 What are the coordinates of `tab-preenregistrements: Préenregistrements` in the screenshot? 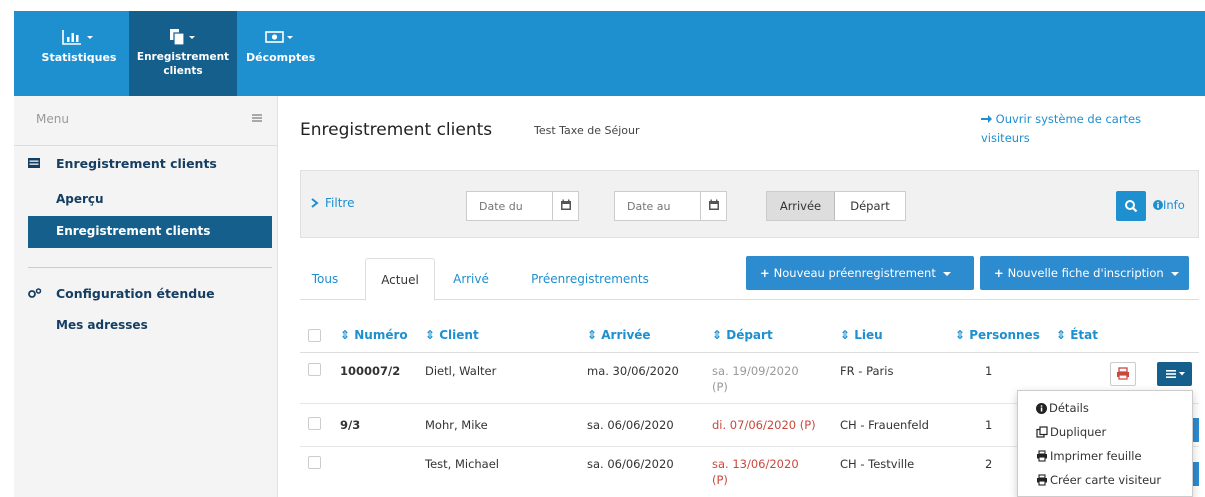 It's located at (590, 279).